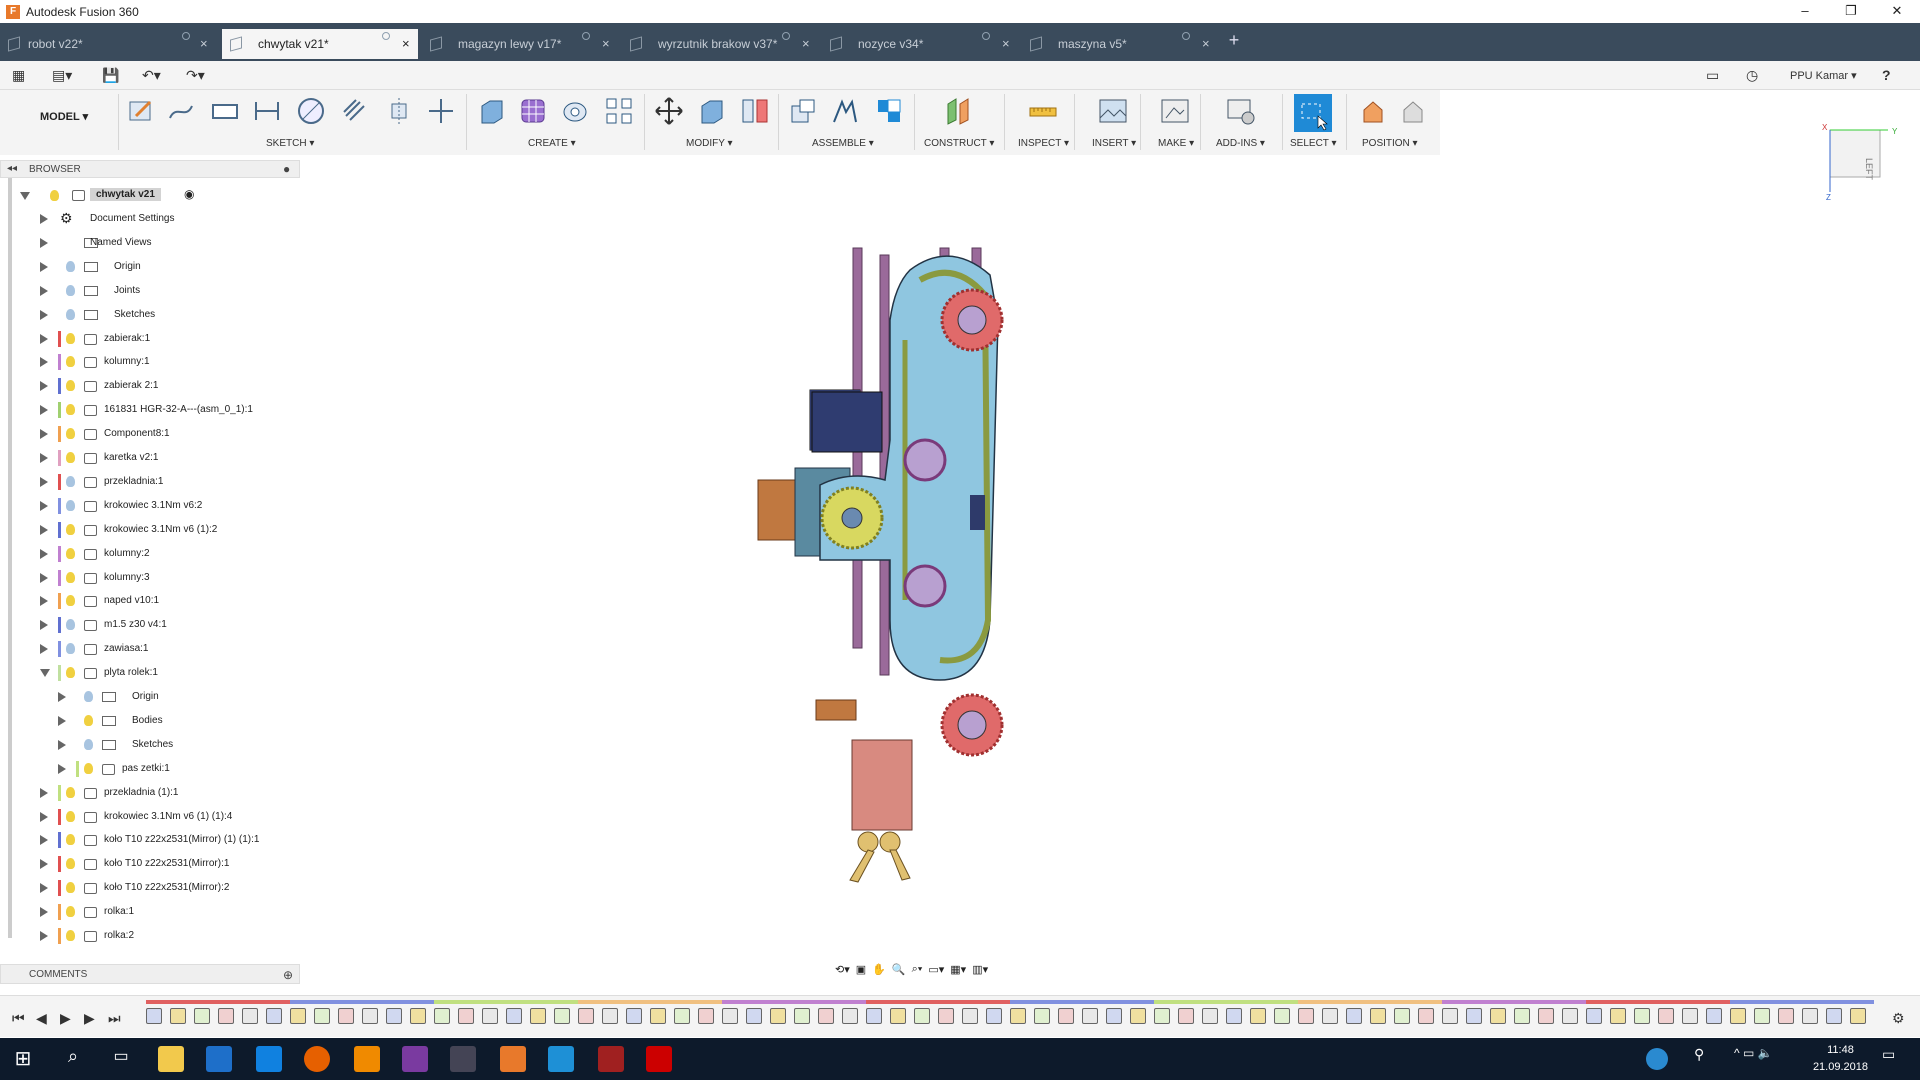  I want to click on select-icon, so click(1313, 113).